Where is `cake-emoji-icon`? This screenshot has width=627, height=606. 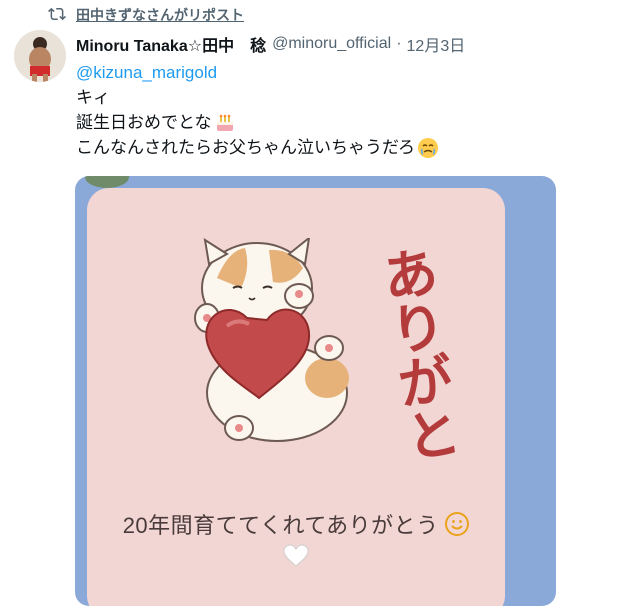
cake-emoji-icon is located at coordinates (225, 123).